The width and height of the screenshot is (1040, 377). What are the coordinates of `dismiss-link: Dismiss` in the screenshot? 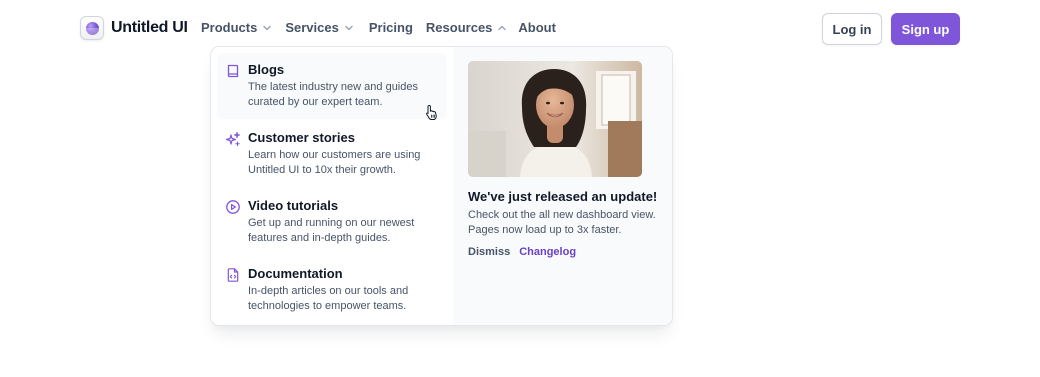 It's located at (489, 252).